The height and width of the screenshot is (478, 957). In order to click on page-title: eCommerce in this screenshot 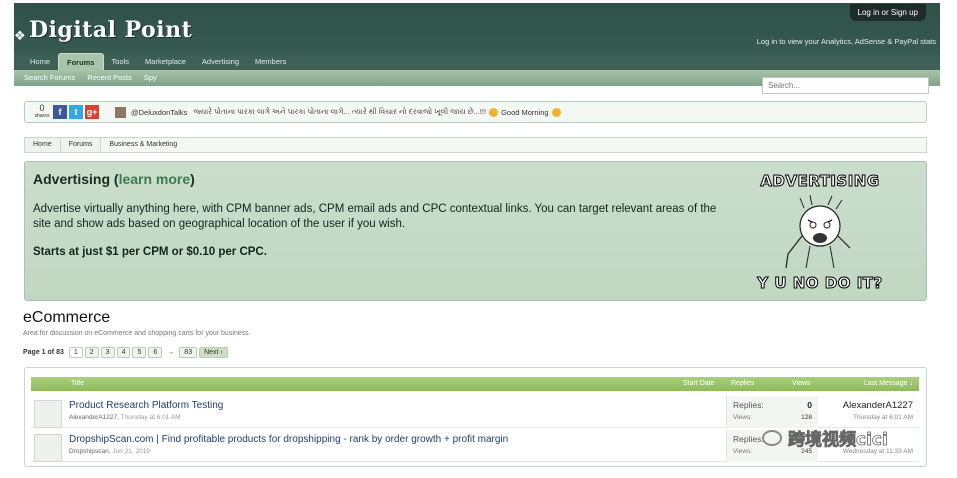, I will do `click(67, 317)`.